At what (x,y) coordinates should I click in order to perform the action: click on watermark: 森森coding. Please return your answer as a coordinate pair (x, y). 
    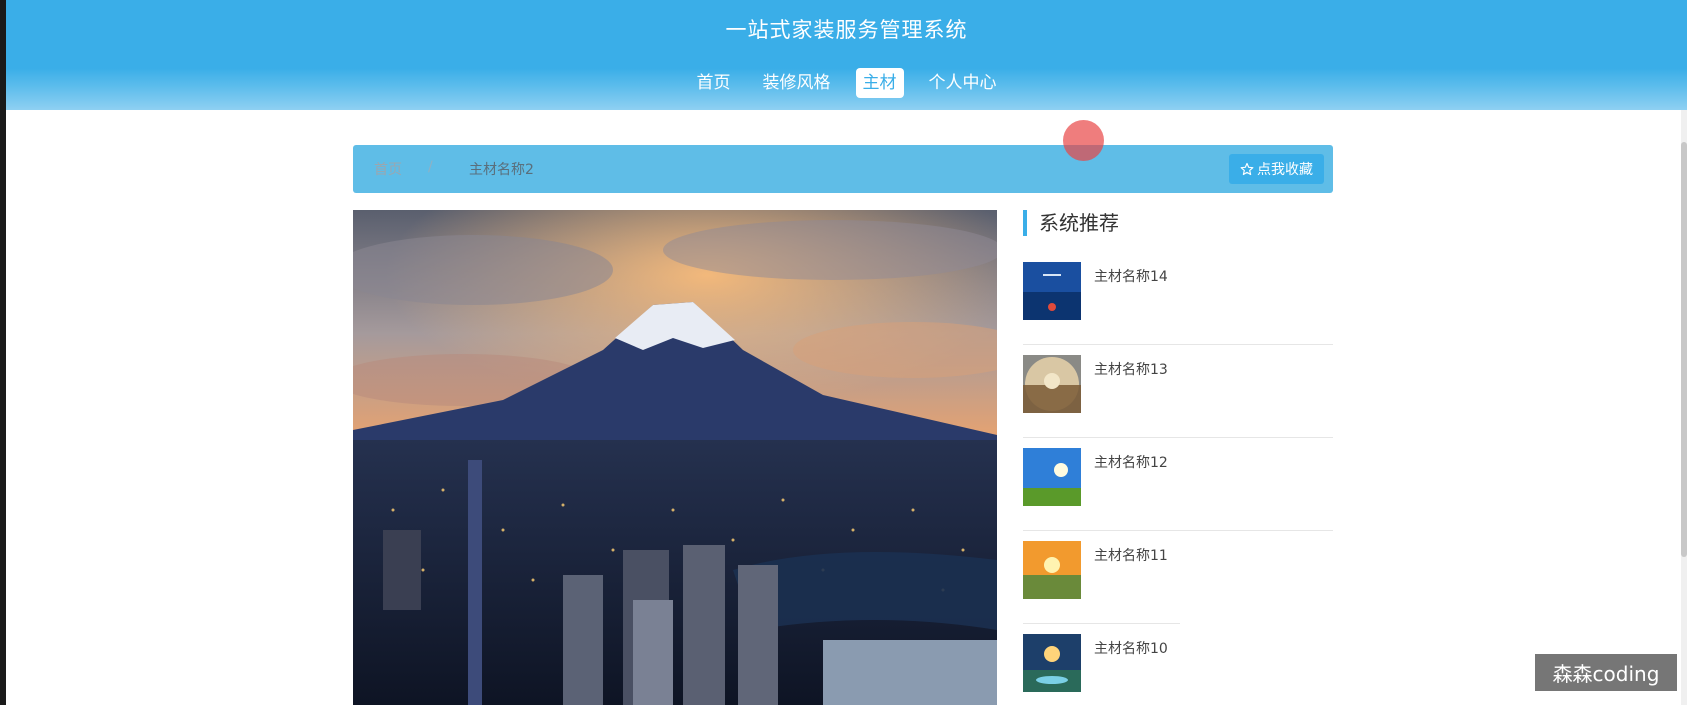
    Looking at the image, I should click on (1606, 672).